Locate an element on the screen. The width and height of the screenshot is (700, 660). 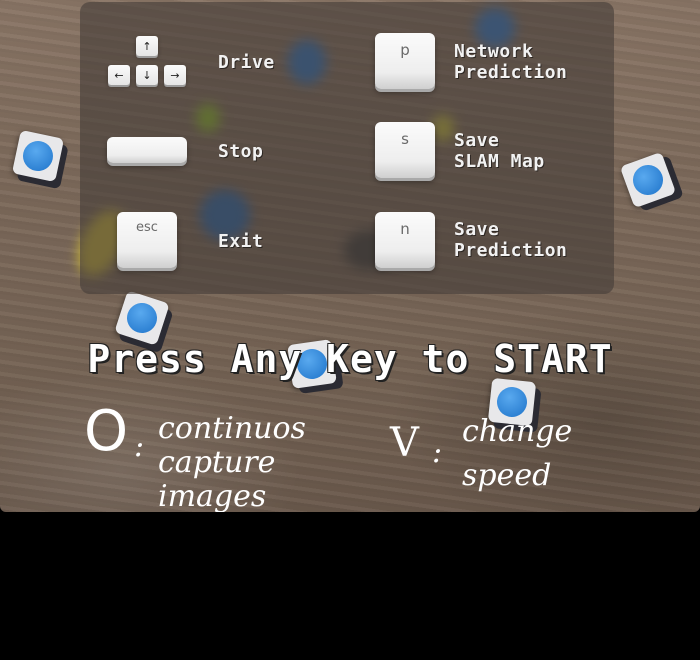
network-prediction-label: Network Prediction is located at coordinates (511, 62).